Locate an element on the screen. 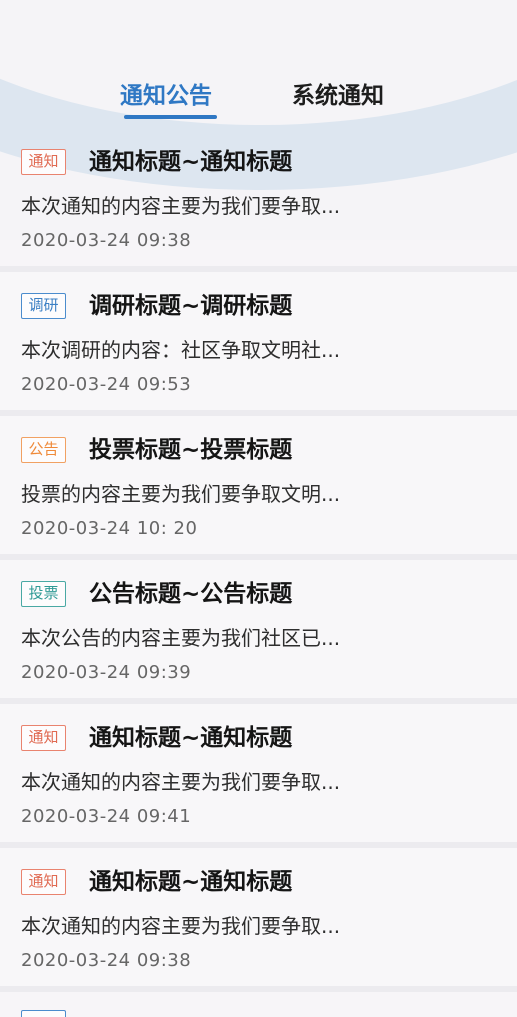 This screenshot has width=517, height=1017. tab-bar: 通知公告 系统通知 is located at coordinates (258, 100).